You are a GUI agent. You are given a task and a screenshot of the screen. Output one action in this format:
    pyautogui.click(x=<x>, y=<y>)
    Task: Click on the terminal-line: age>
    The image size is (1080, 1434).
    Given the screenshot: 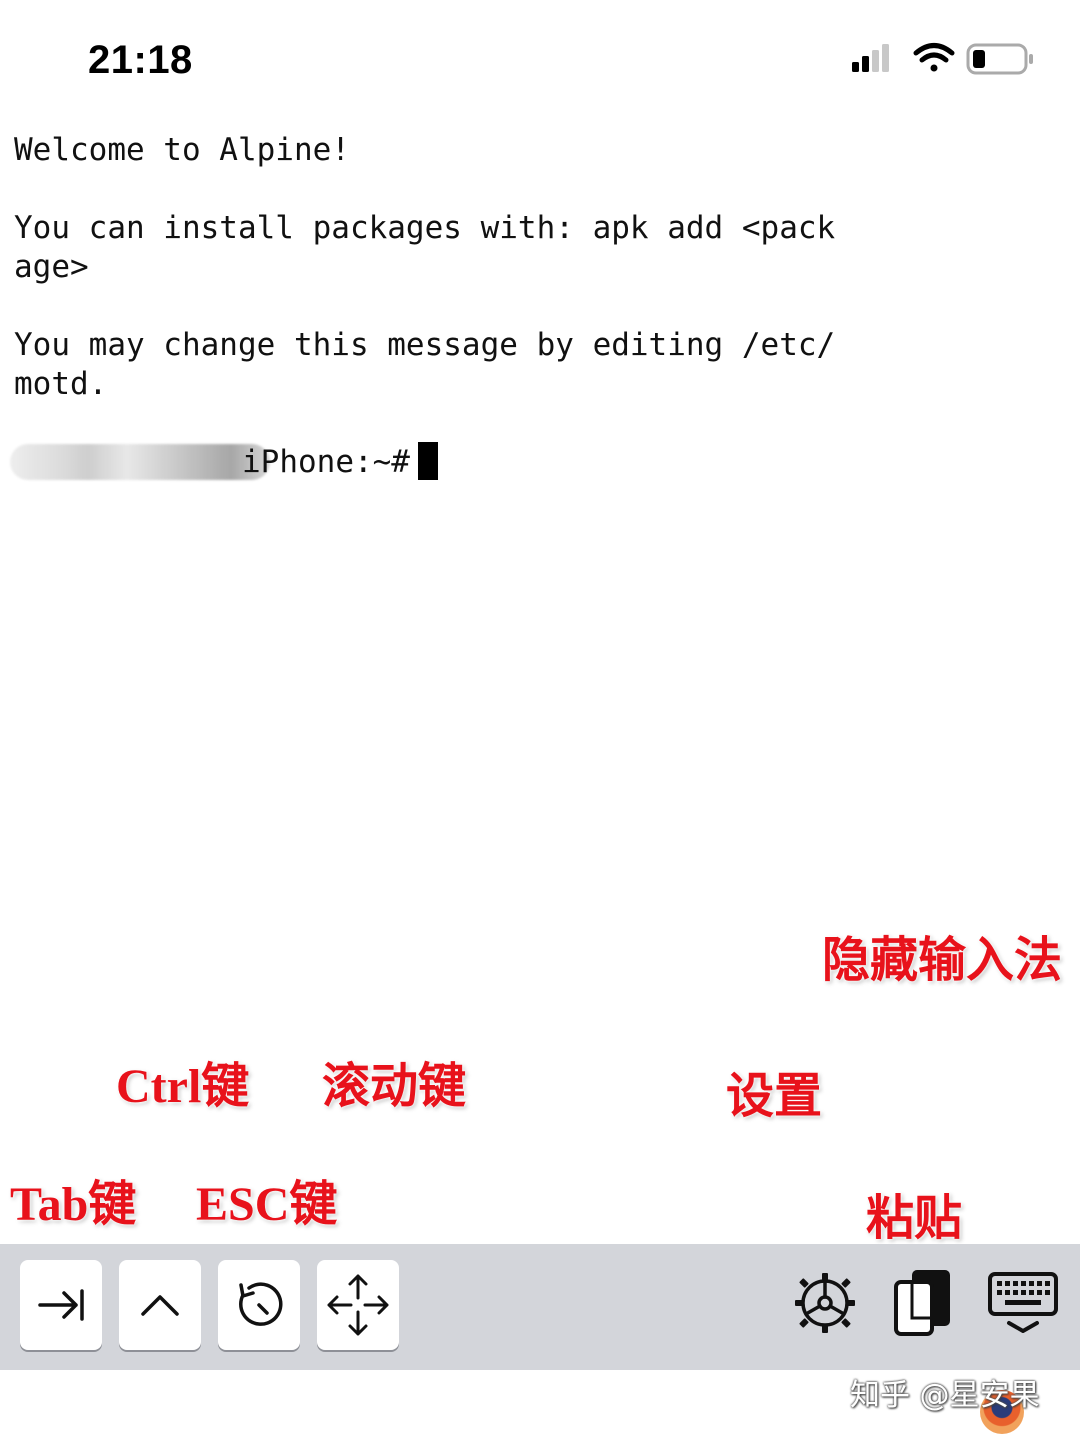 What is the action you would take?
    pyautogui.click(x=51, y=267)
    